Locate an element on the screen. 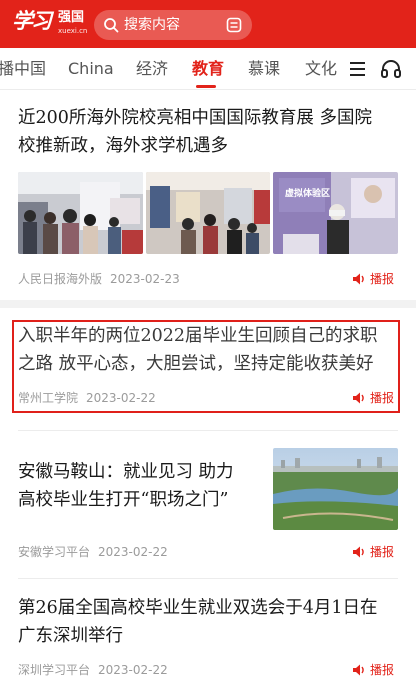  scan-icon is located at coordinates (234, 25).